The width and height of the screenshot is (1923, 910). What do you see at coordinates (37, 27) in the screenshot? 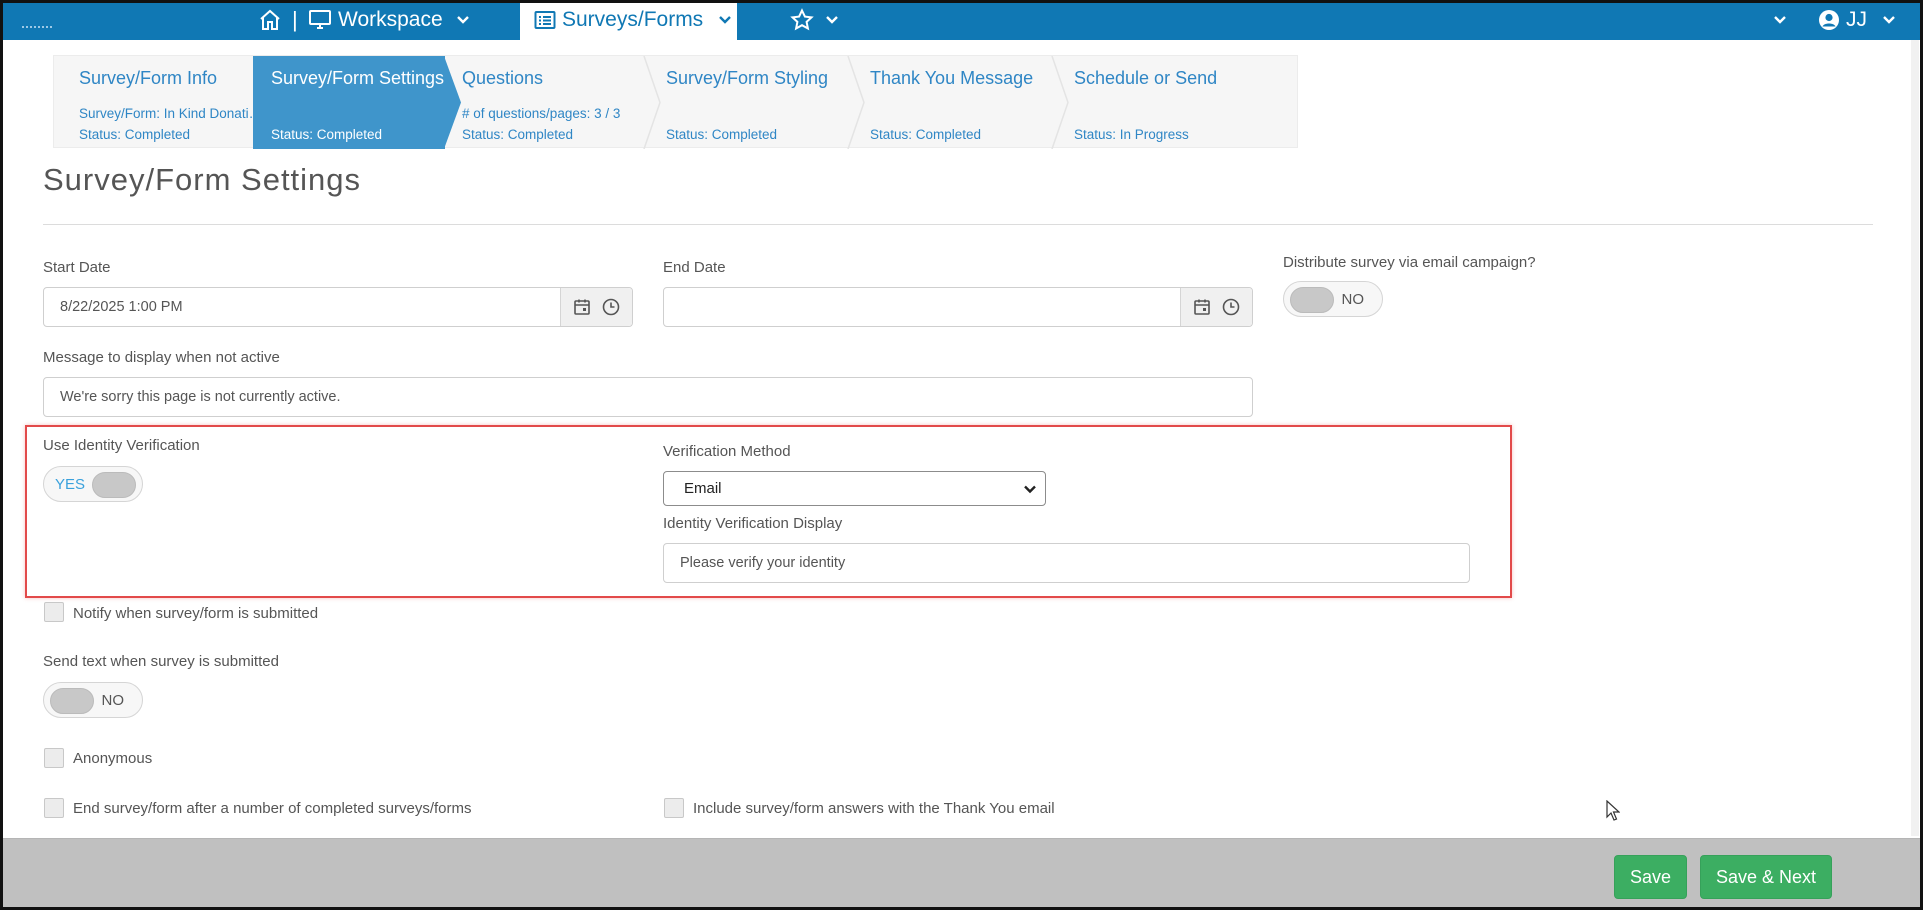
I see `brand-mark` at bounding box center [37, 27].